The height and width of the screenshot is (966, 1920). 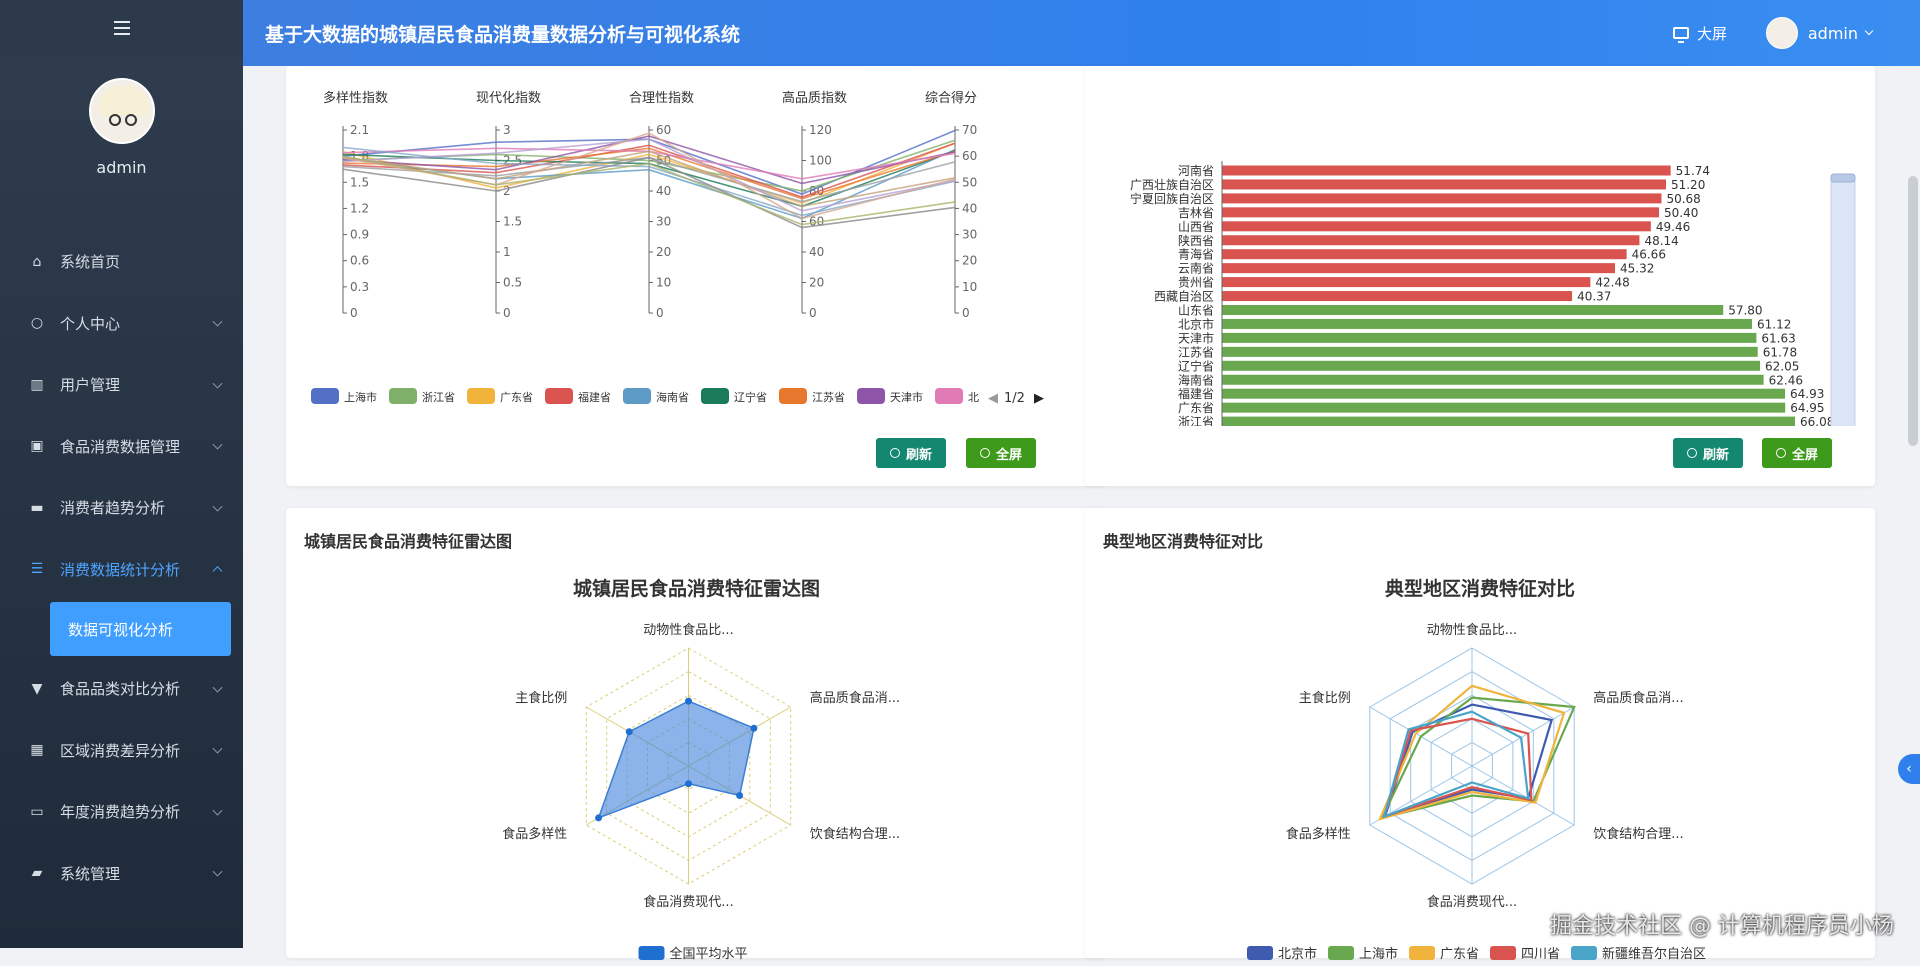 I want to click on bar-value-label: 51.20, so click(x=1688, y=185).